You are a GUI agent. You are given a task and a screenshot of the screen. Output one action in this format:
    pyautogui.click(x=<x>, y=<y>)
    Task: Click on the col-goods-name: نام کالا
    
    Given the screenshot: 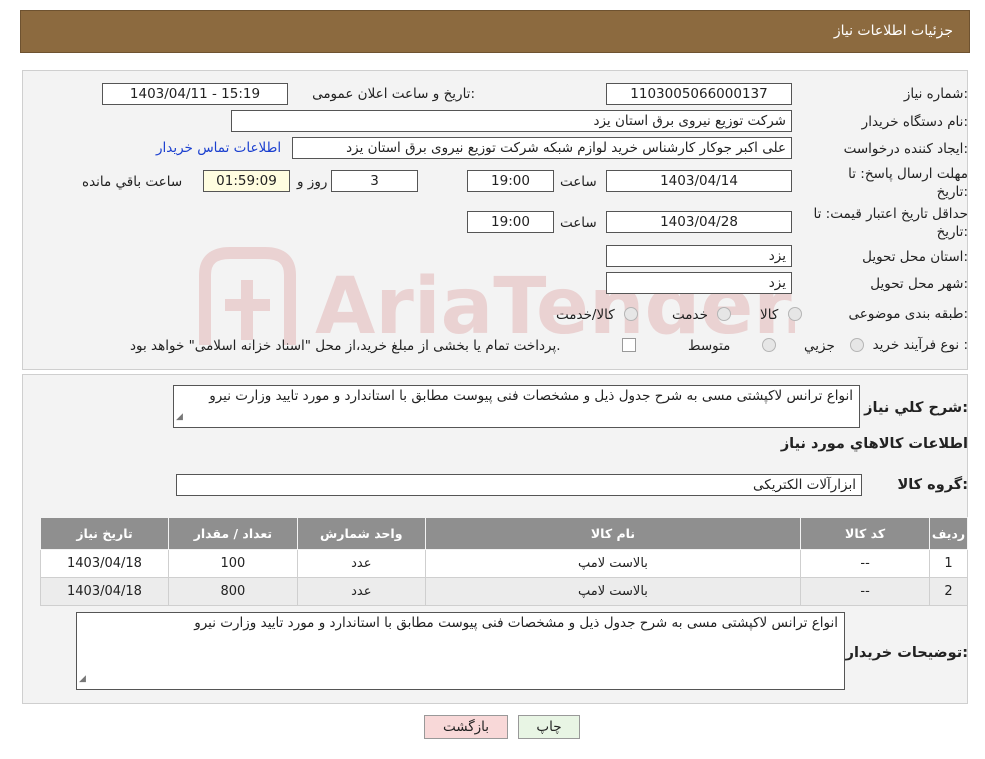 What is the action you would take?
    pyautogui.click(x=613, y=533)
    